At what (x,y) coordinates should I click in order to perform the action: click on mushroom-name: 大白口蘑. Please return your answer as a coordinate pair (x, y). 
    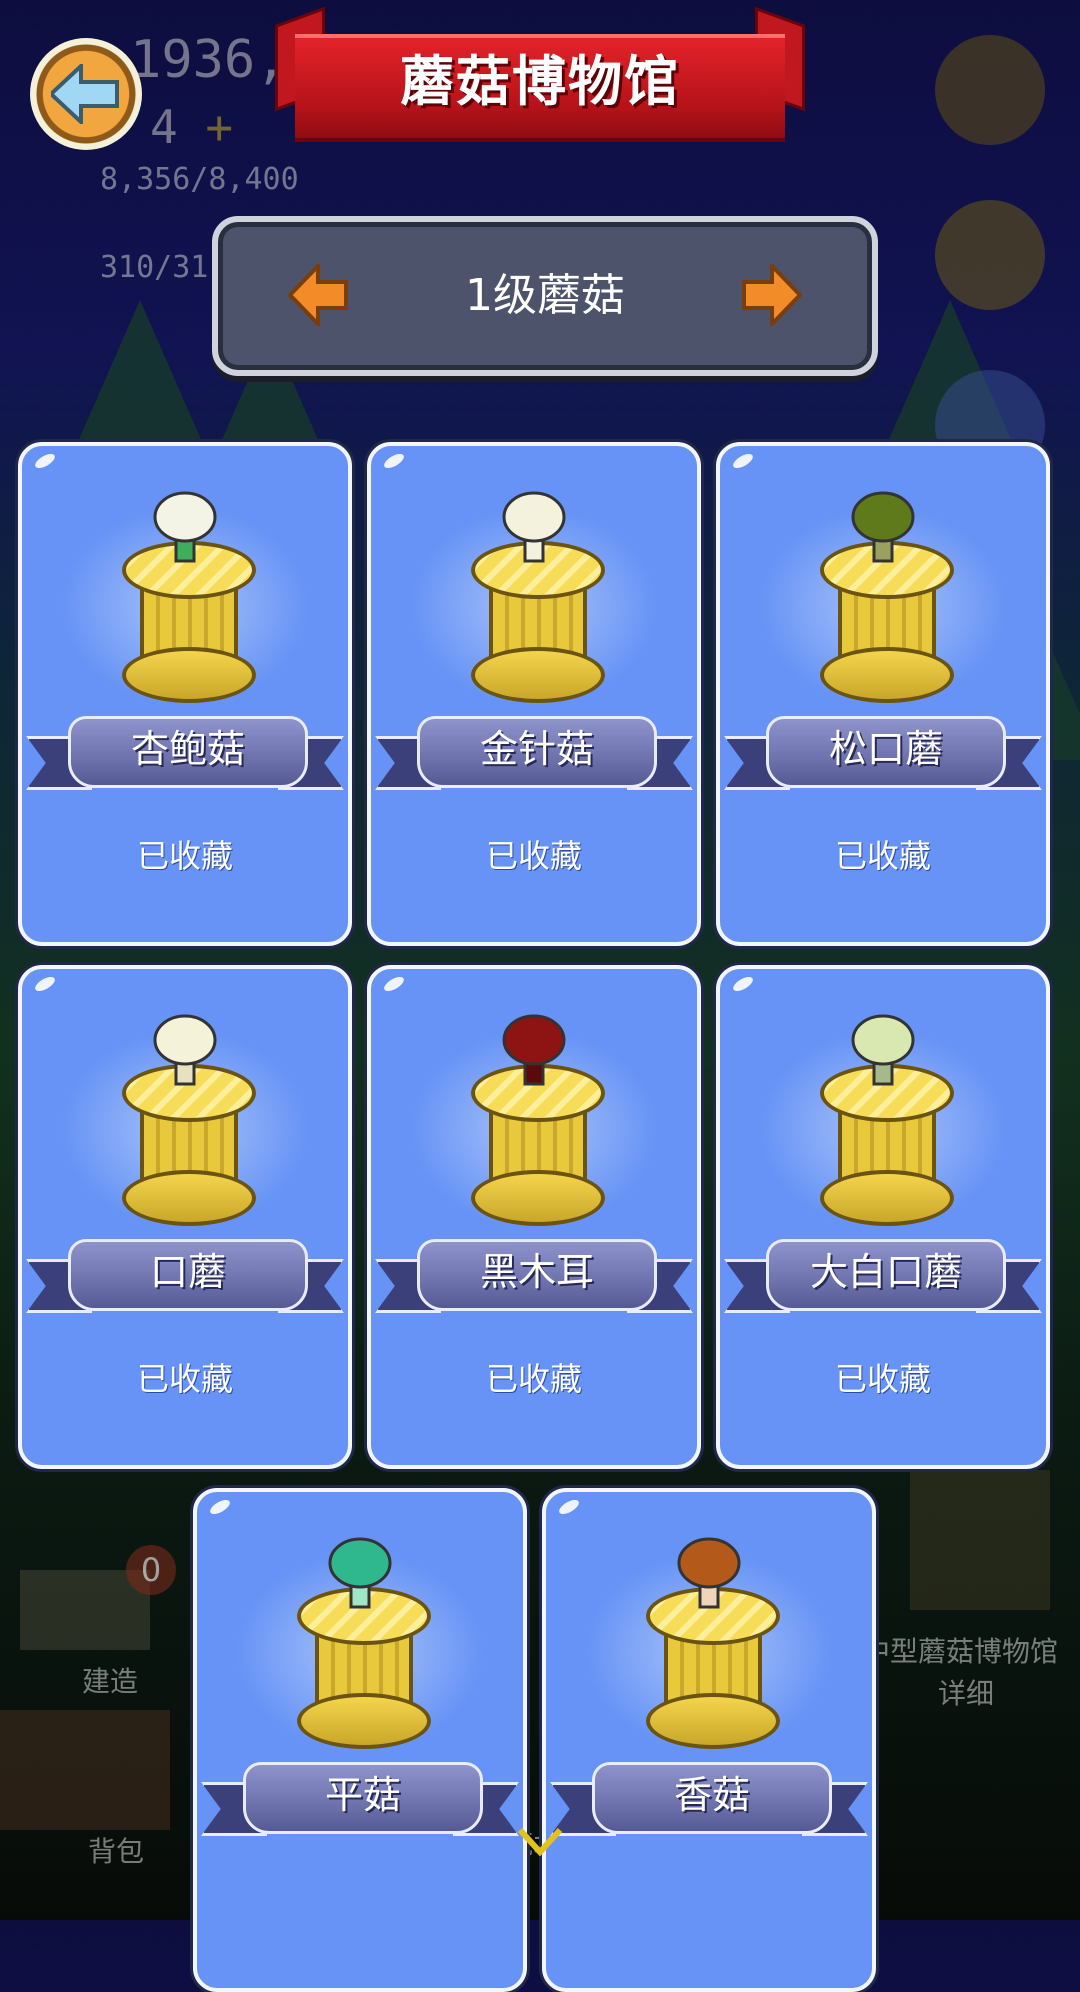
    Looking at the image, I should click on (885, 1272).